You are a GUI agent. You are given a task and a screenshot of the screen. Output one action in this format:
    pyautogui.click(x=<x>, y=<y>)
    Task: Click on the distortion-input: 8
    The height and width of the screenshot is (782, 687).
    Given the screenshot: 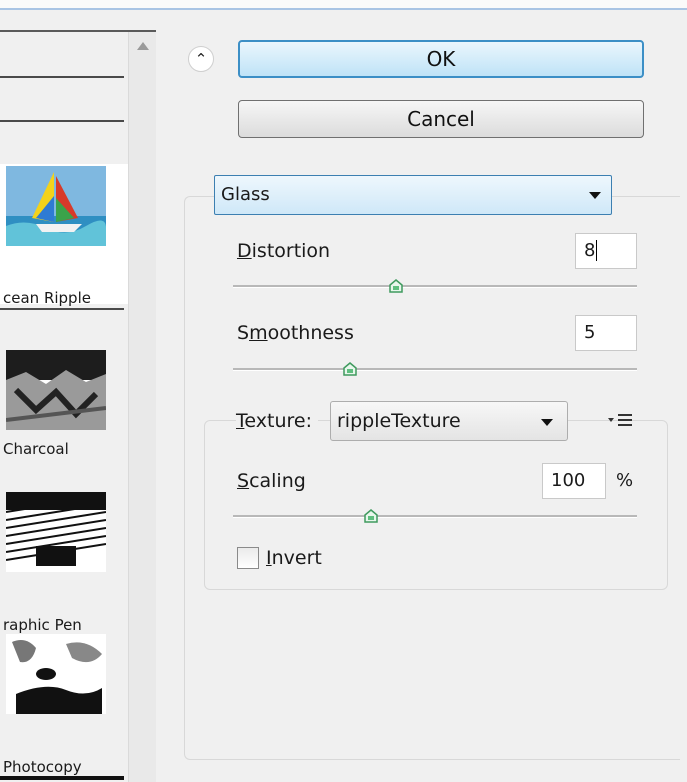 What is the action you would take?
    pyautogui.click(x=606, y=251)
    